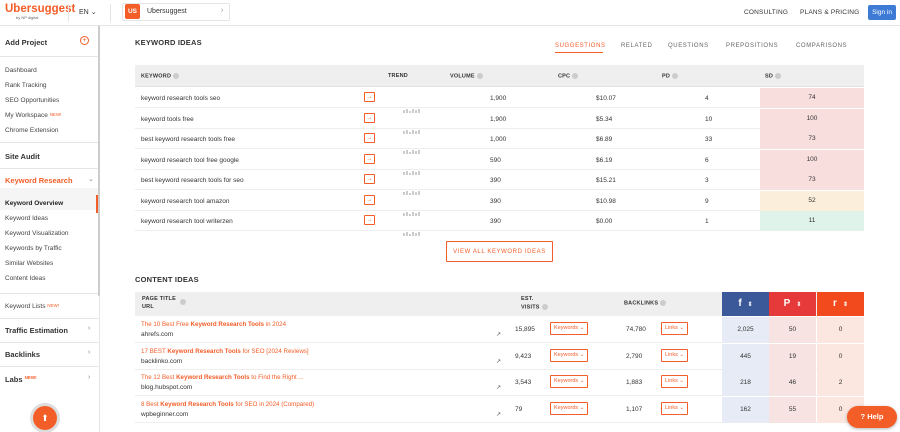  What do you see at coordinates (99, 161) in the screenshot?
I see `sidebar-scrollbar` at bounding box center [99, 161].